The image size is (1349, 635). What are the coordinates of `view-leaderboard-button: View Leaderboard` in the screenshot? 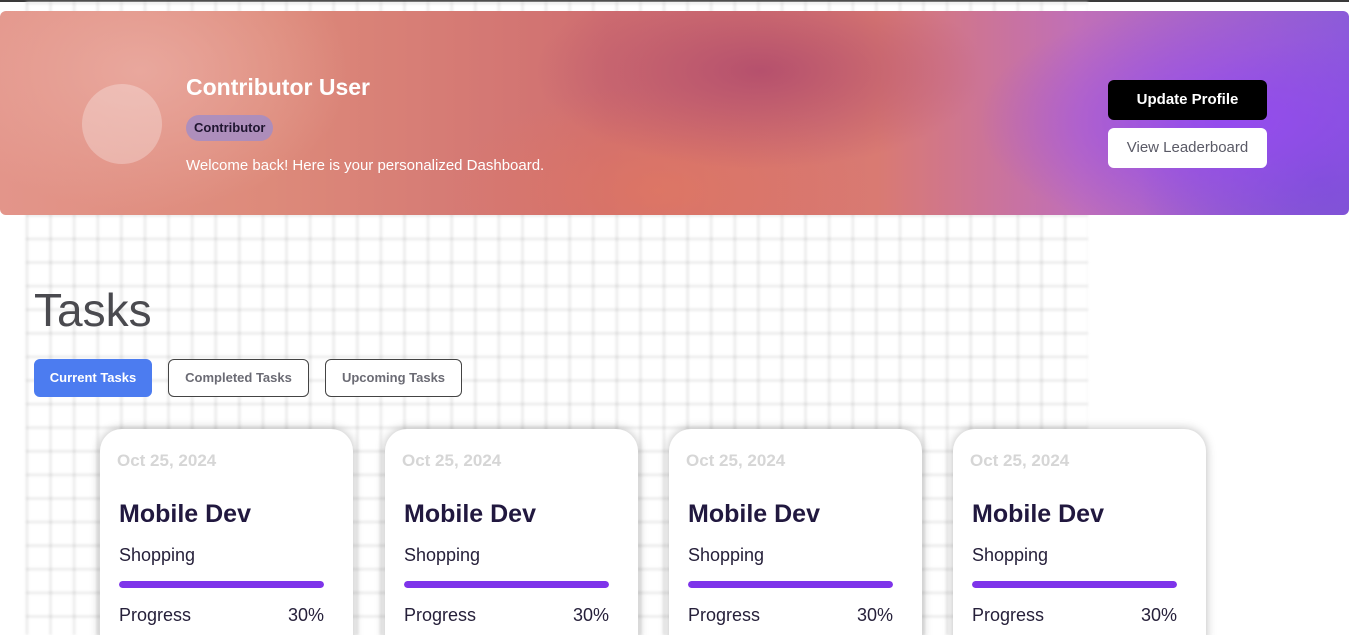 It's located at (1187, 148).